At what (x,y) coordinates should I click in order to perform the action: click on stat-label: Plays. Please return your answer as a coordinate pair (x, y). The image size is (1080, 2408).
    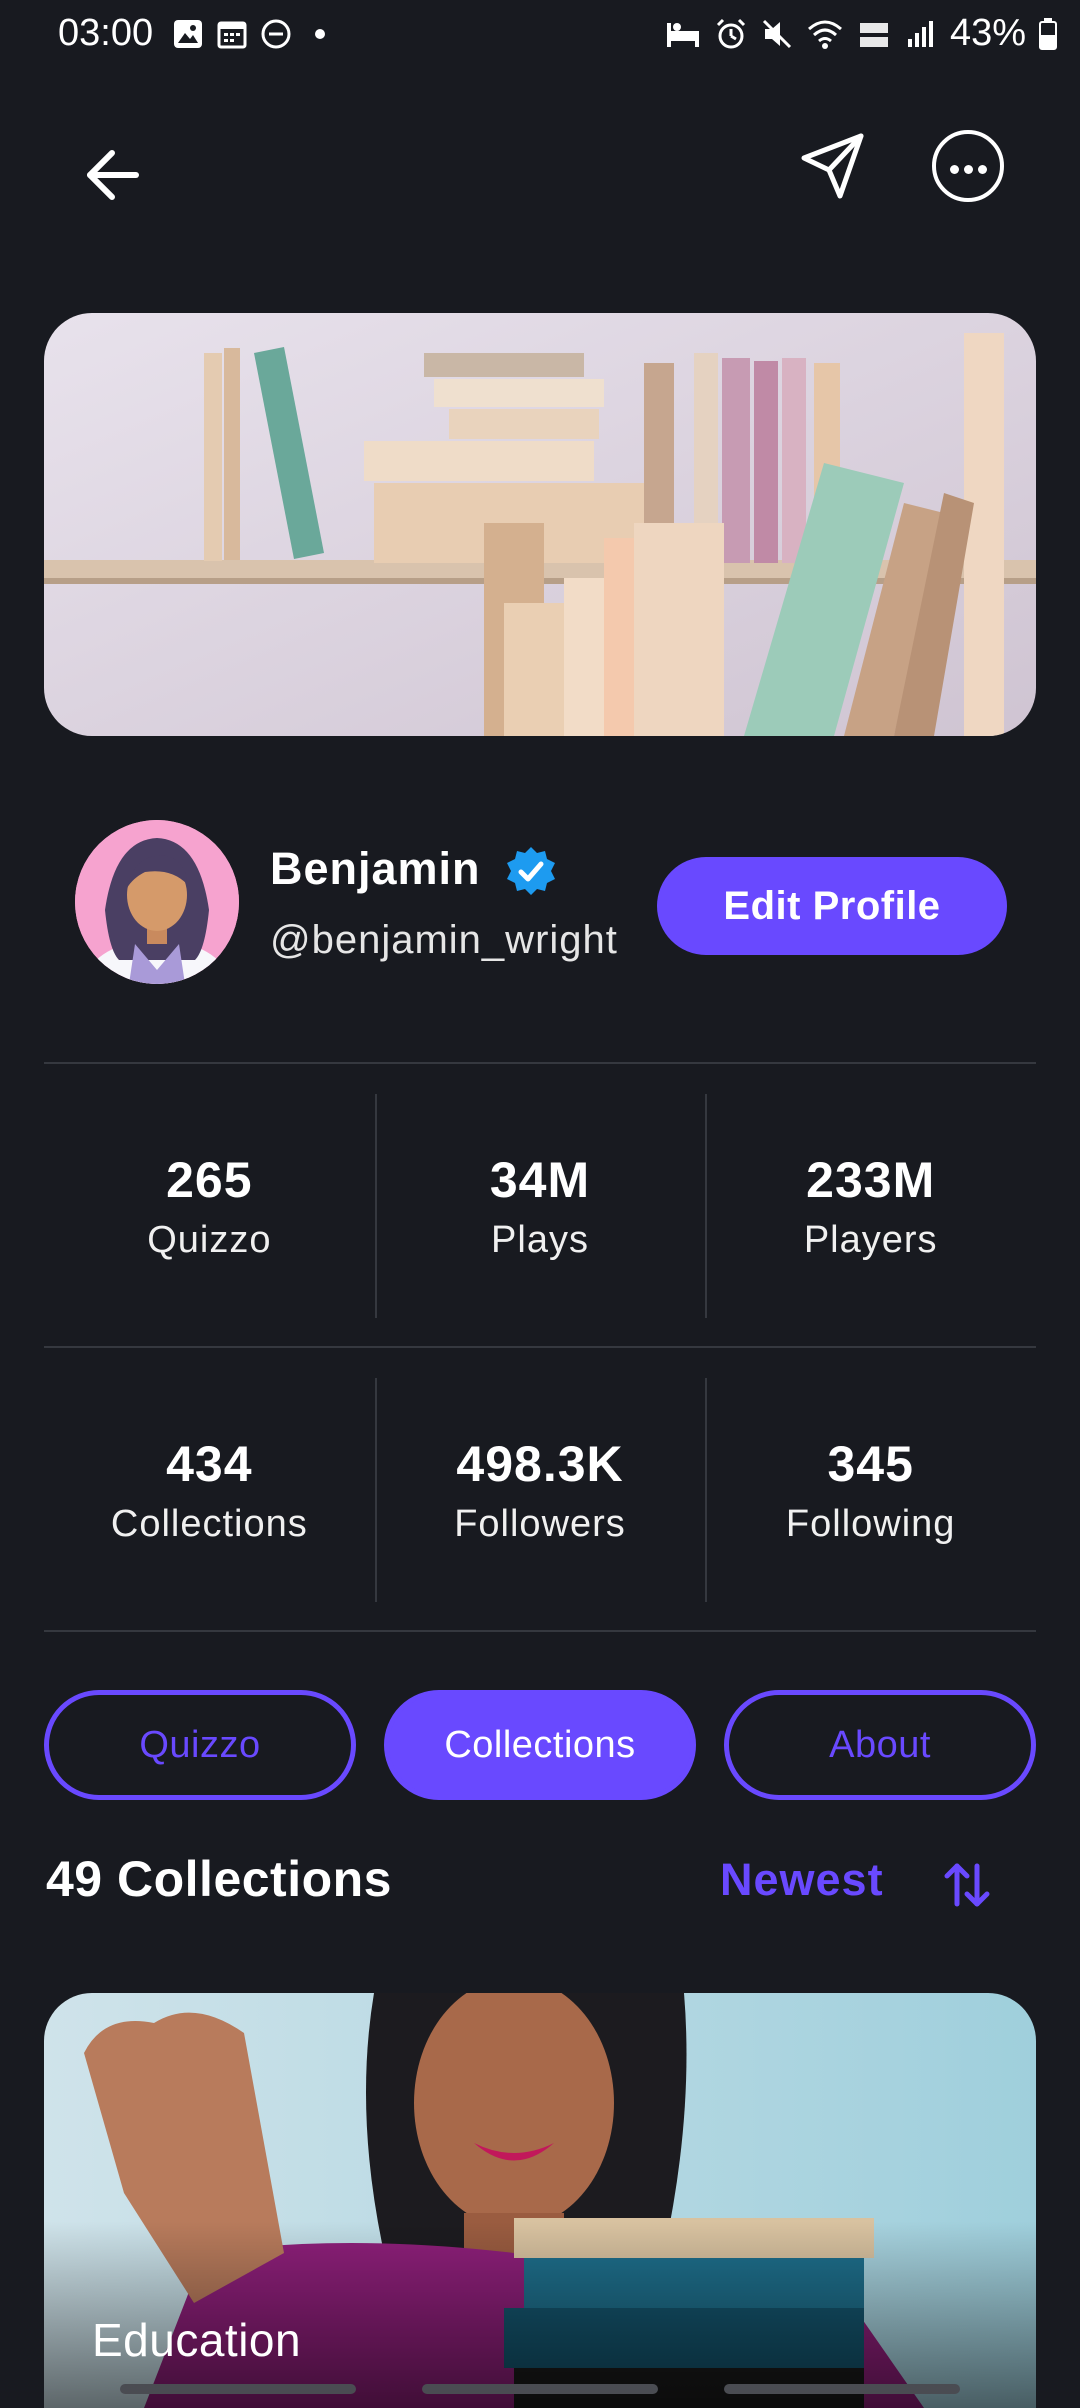
    Looking at the image, I should click on (540, 1239).